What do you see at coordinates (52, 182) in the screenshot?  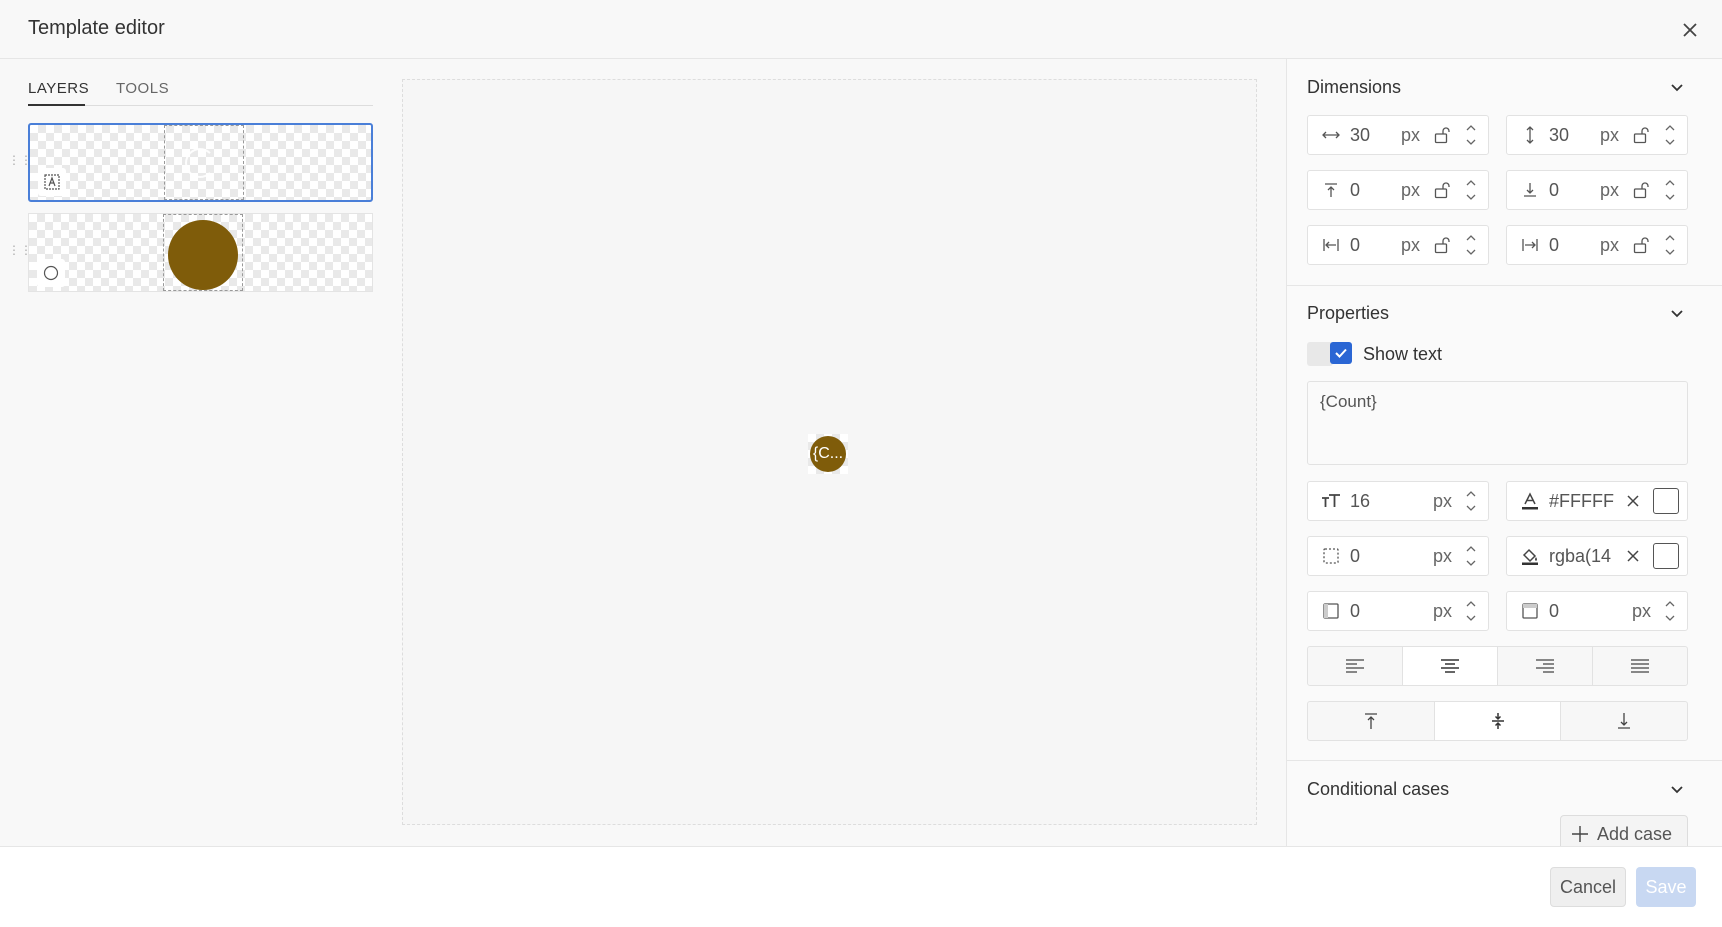 I see `text-box-icon` at bounding box center [52, 182].